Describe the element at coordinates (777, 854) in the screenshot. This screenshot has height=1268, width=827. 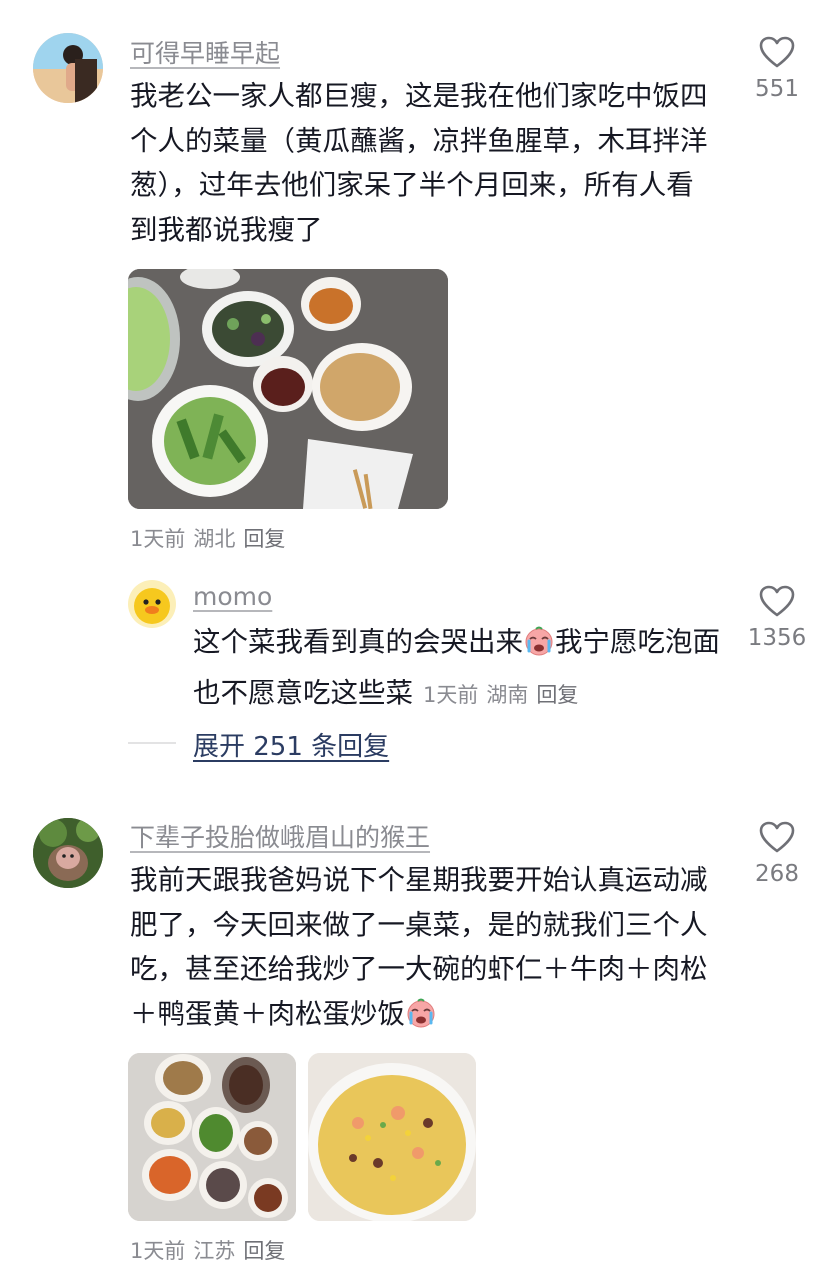
I see `like-button: 268` at that location.